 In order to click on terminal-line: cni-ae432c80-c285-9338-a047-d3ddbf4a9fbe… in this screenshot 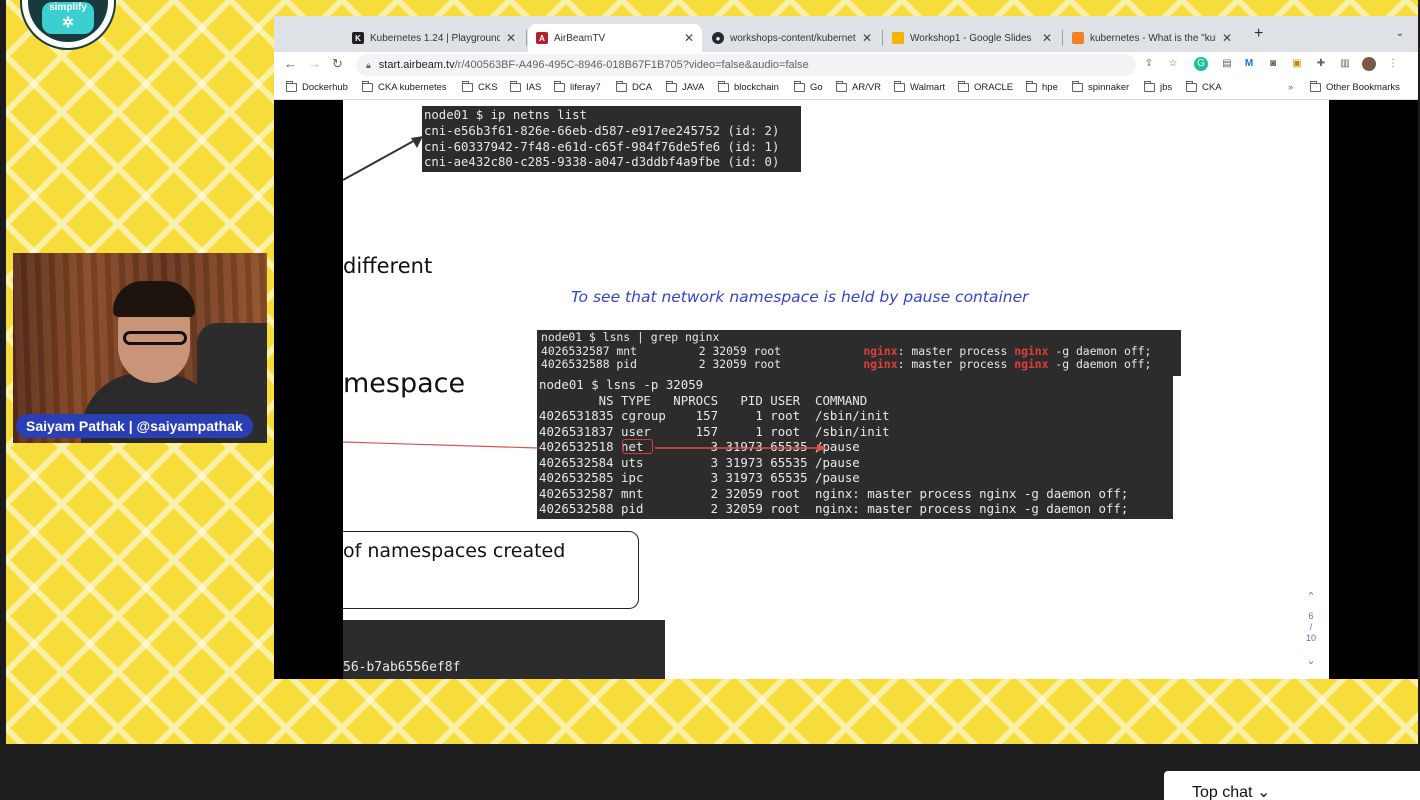, I will do `click(602, 162)`.